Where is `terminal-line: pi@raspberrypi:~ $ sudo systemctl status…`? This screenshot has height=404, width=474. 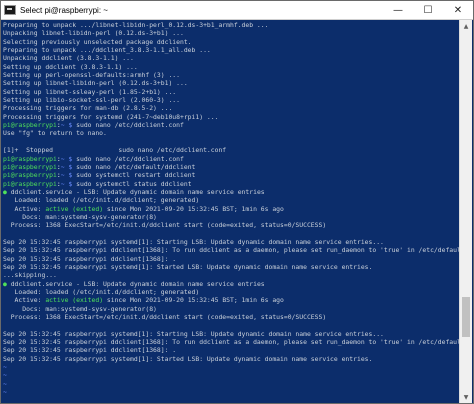 terminal-line: pi@raspberrypi:~ $ sudo systemctl status… is located at coordinates (97, 183).